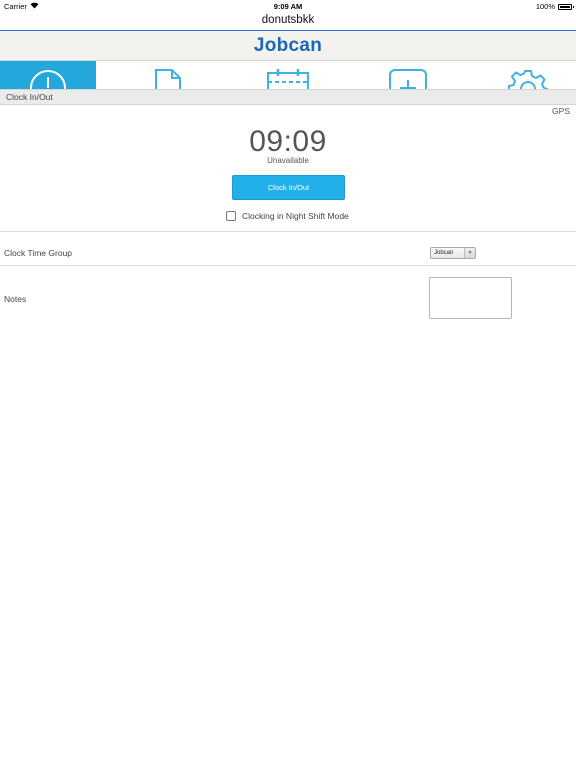 The width and height of the screenshot is (576, 768). I want to click on time-group-value: Jobcan, so click(444, 253).